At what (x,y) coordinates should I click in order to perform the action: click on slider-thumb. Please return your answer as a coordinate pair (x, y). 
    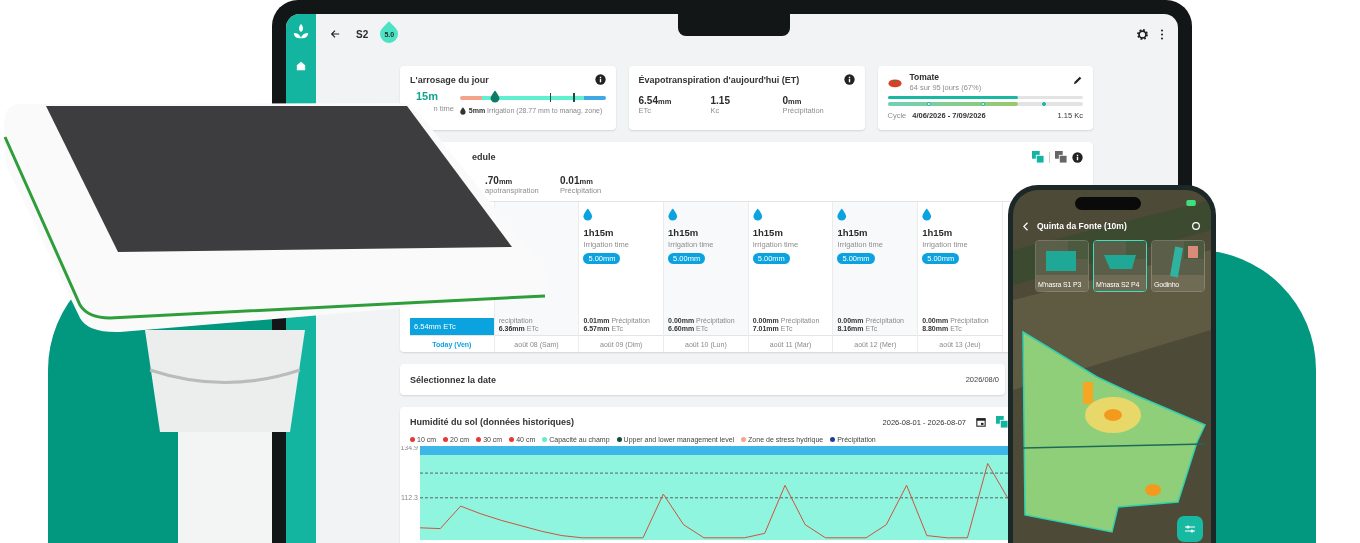
    Looking at the image, I should click on (494, 96).